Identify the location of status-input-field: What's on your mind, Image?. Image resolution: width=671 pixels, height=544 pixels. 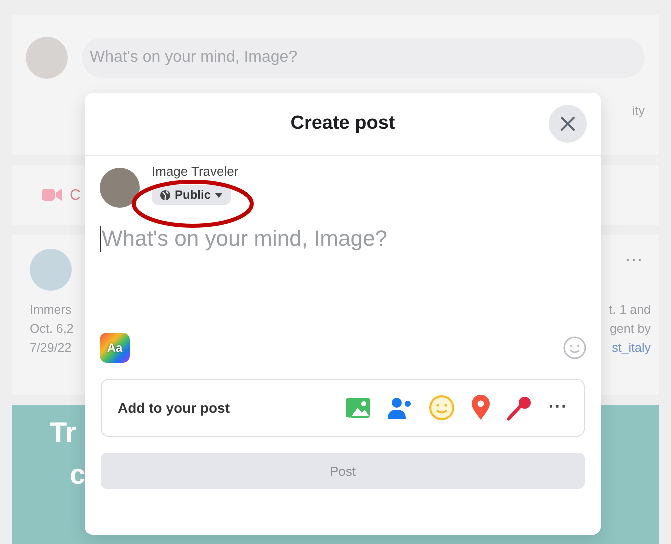
(363, 58).